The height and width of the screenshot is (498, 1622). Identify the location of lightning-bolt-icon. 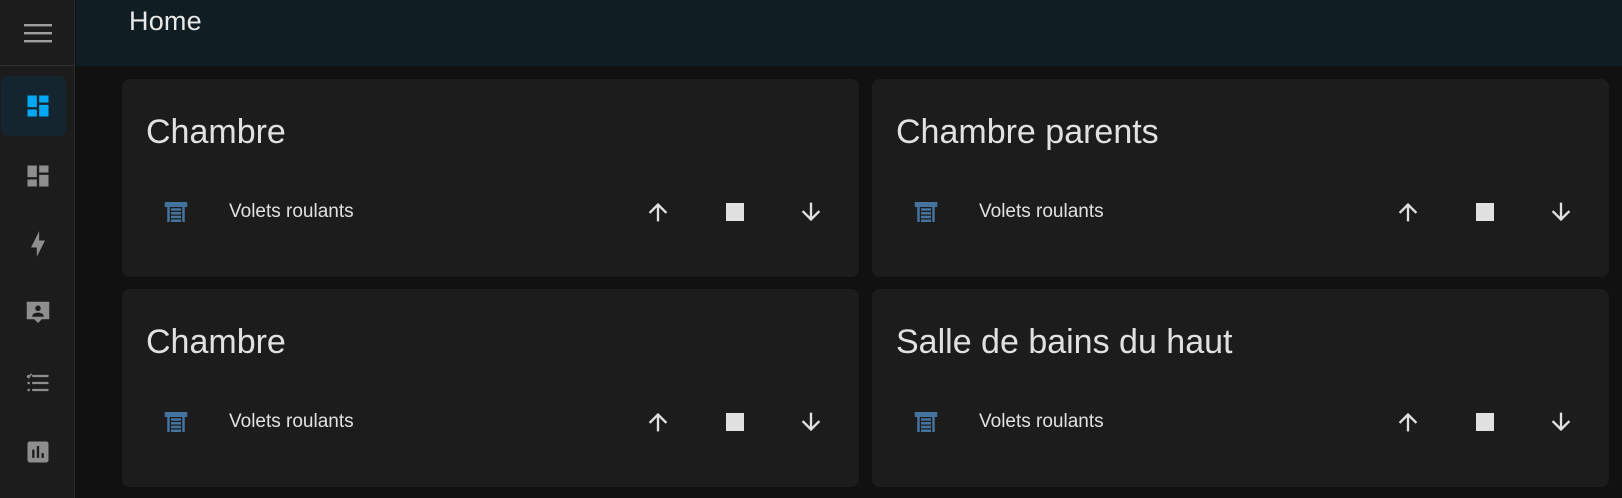
(37, 244).